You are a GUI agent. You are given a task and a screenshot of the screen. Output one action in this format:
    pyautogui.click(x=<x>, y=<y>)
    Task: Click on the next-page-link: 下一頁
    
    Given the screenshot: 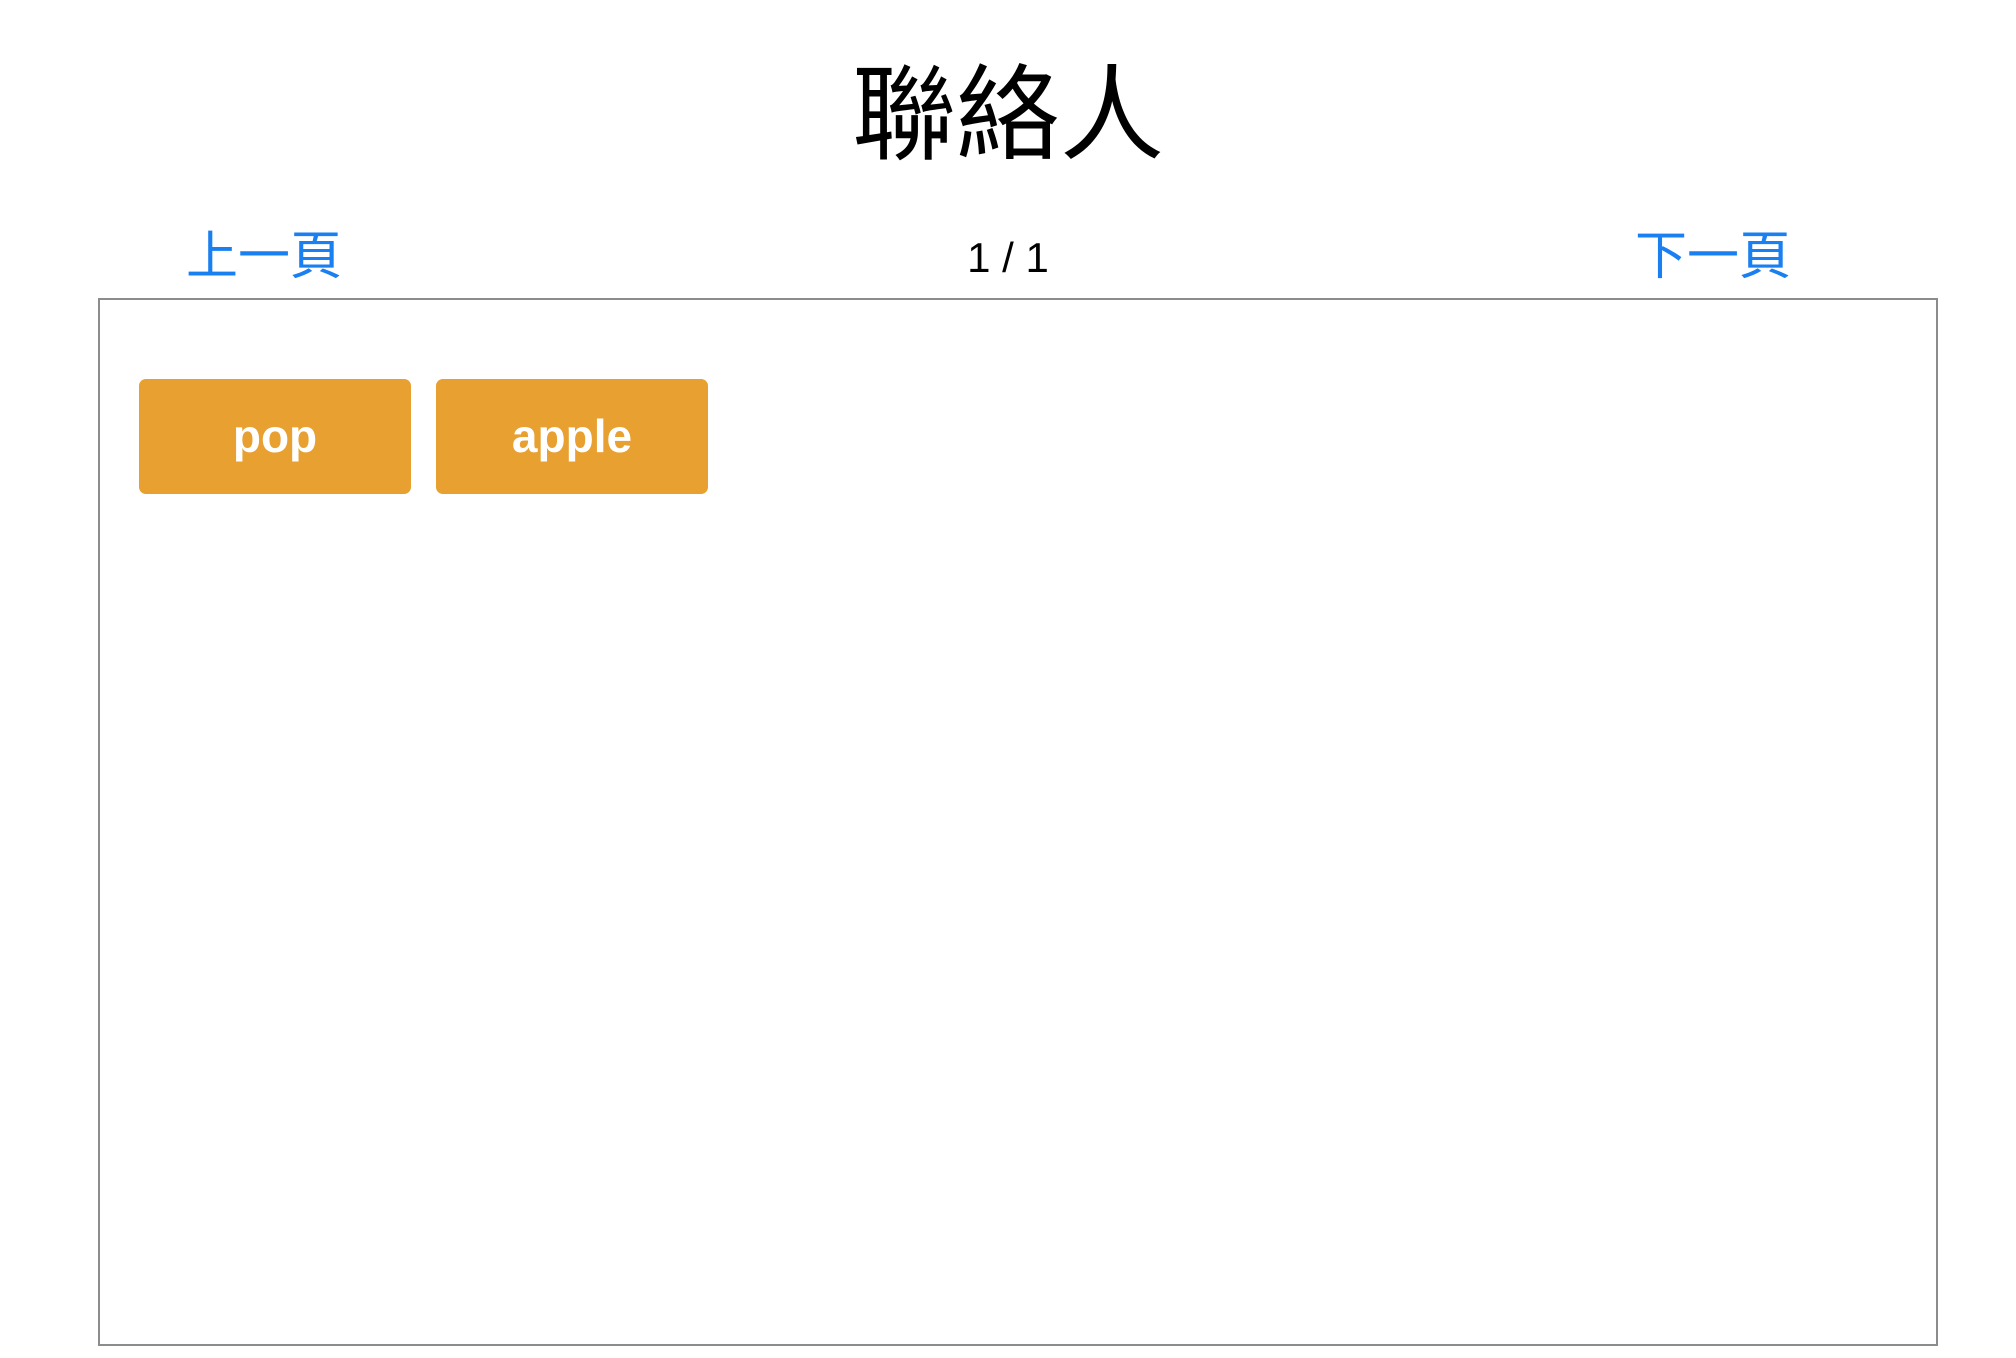 What is the action you would take?
    pyautogui.click(x=1713, y=257)
    